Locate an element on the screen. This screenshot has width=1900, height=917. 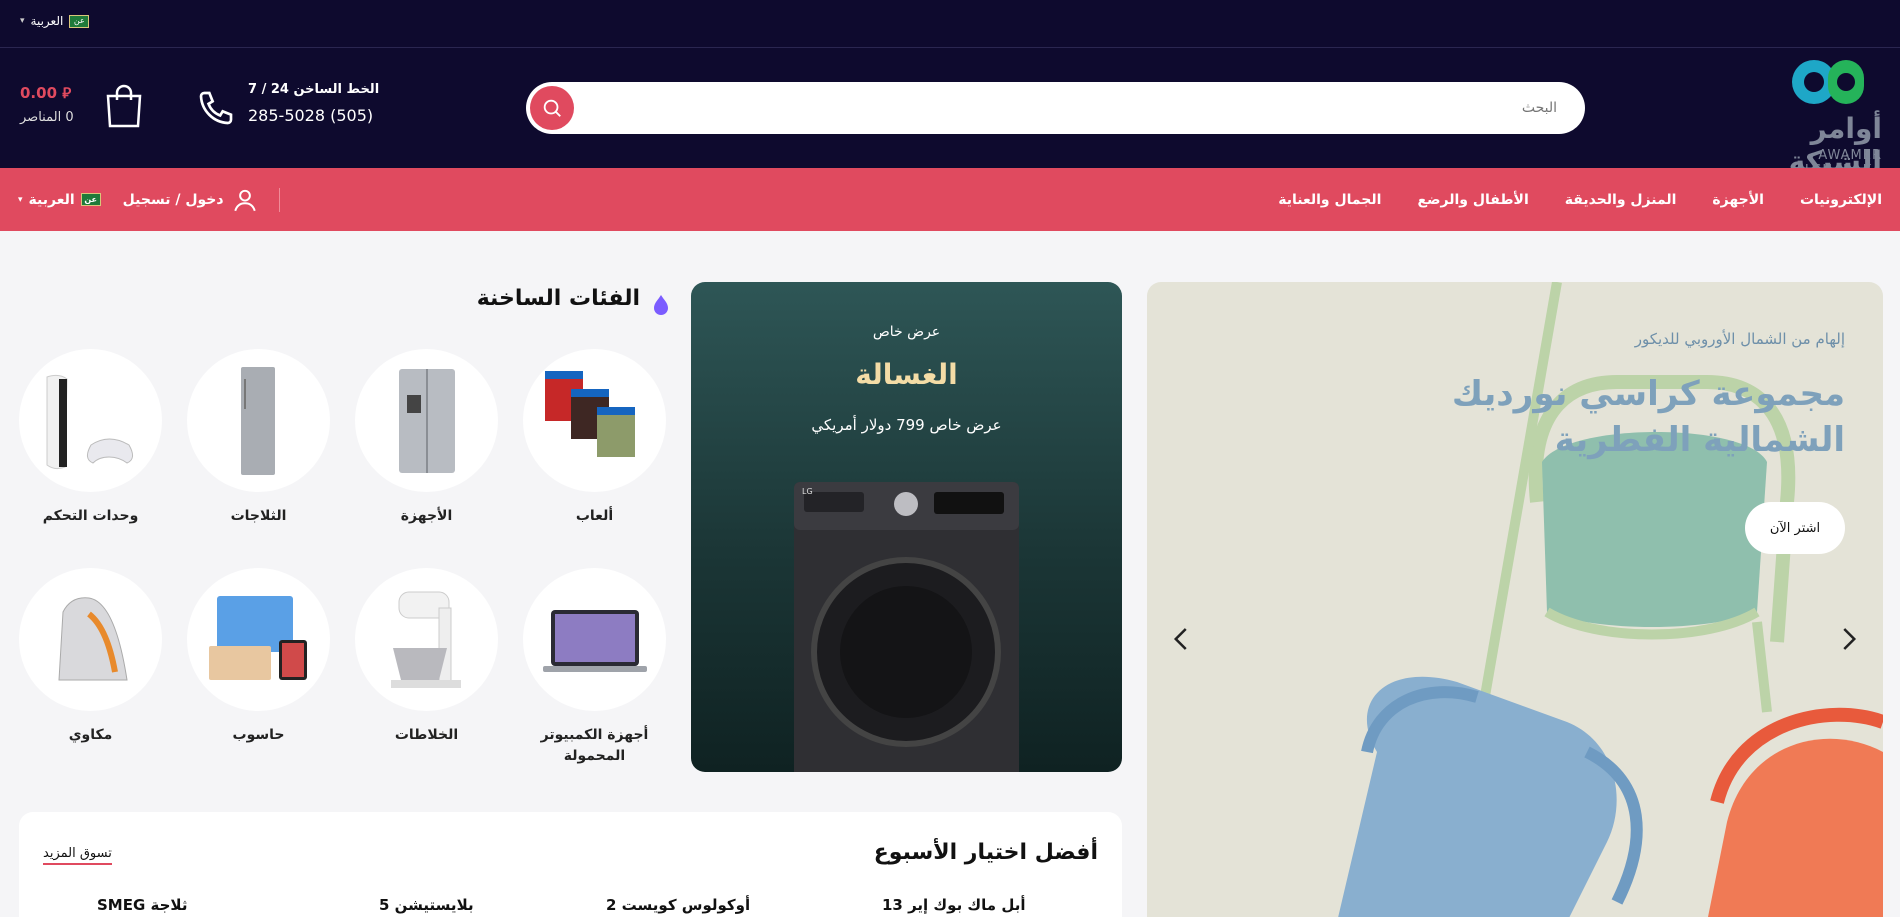
shop-more-link: تسوق المزيد is located at coordinates (77, 855).